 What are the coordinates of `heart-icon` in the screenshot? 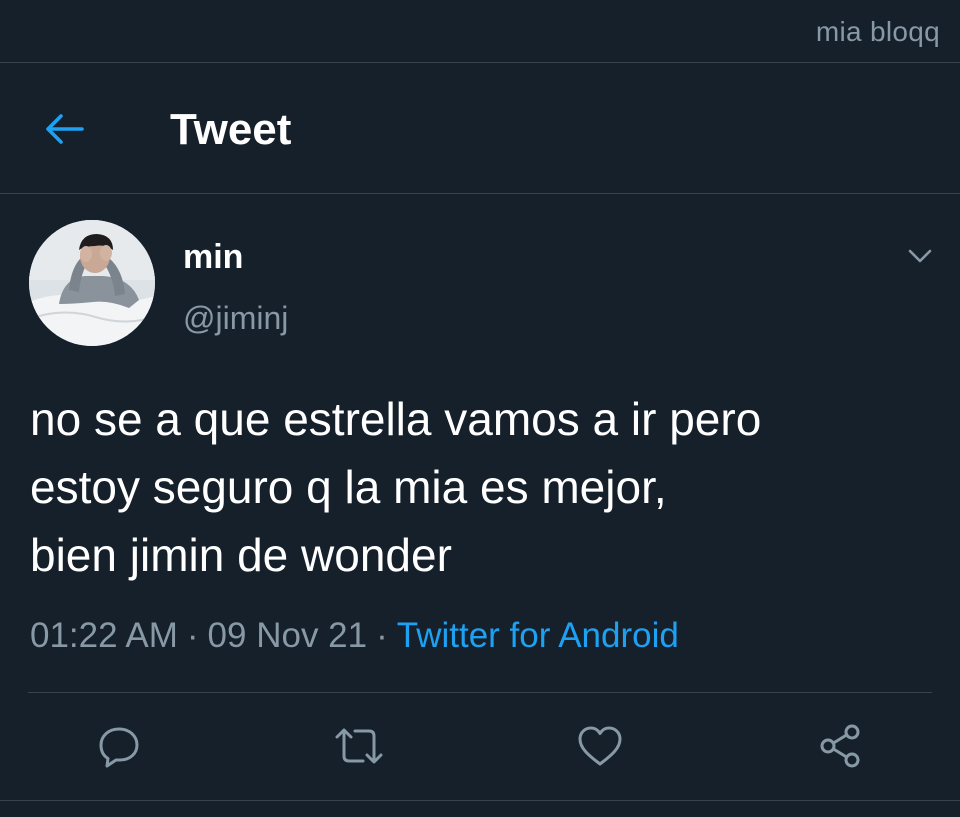 It's located at (600, 746).